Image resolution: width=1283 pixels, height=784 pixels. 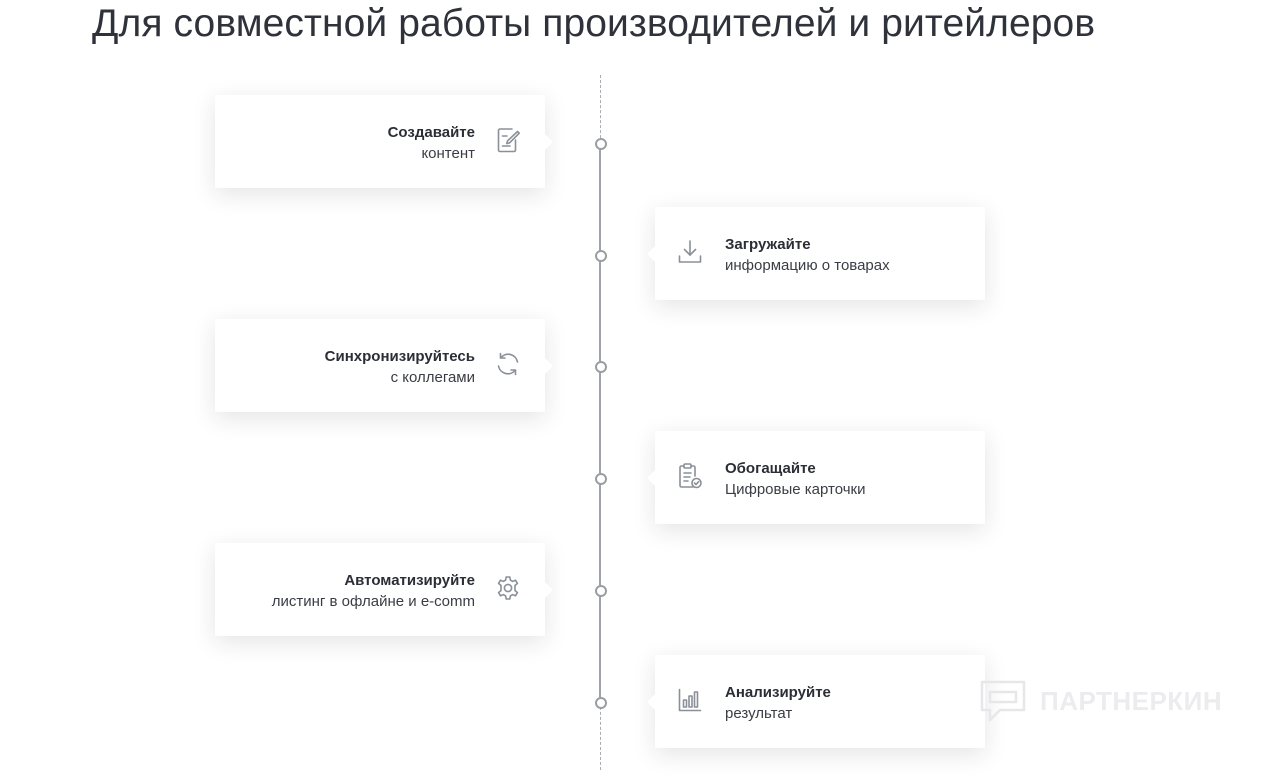 I want to click on edit-document-icon, so click(x=508, y=140).